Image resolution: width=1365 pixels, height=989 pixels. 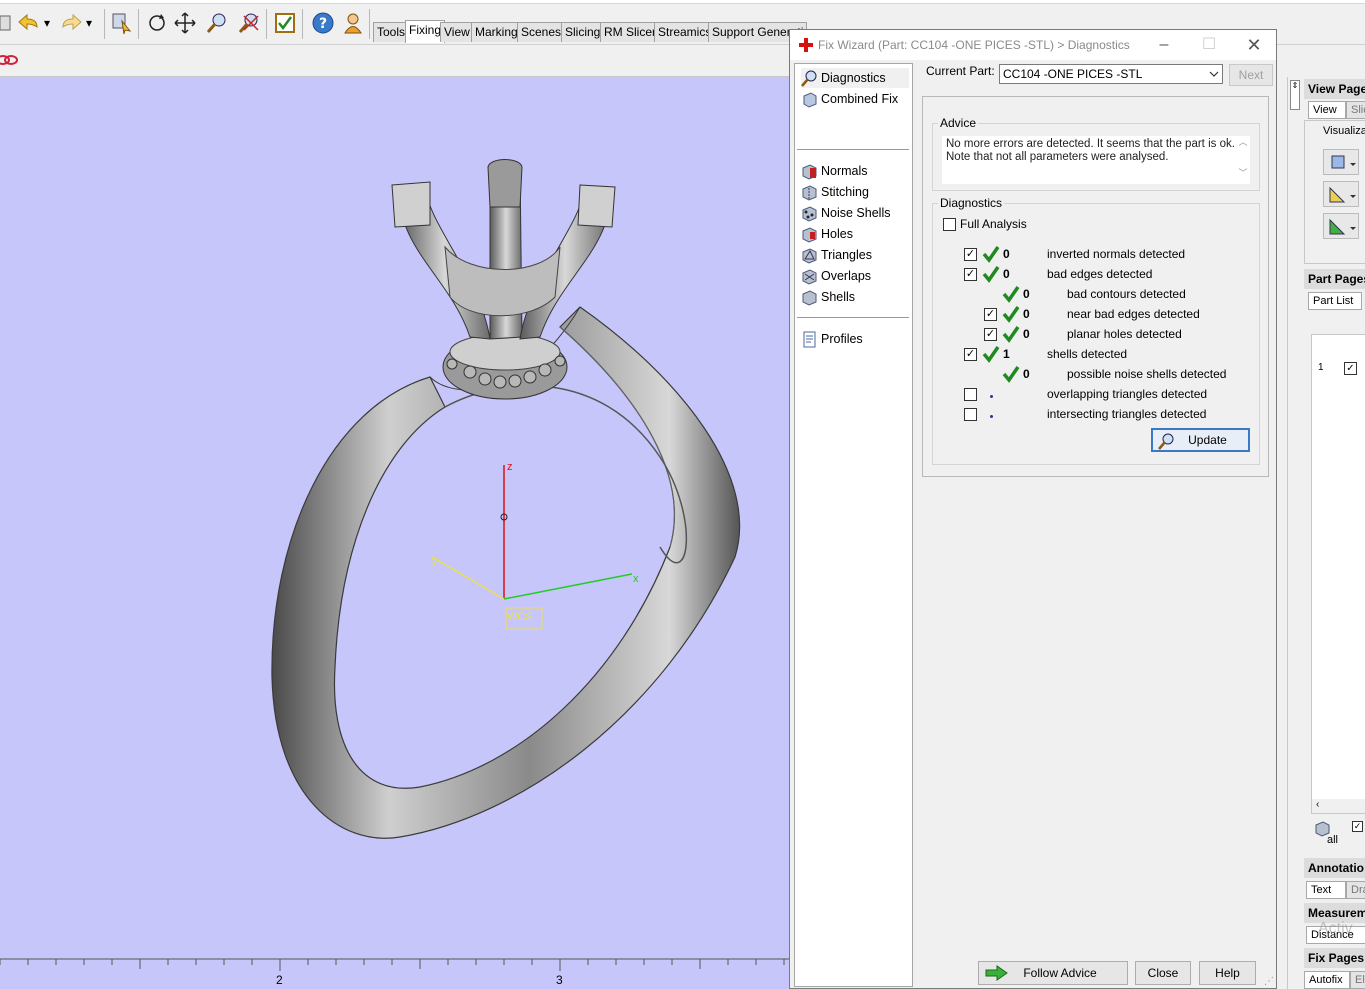 What do you see at coordinates (809, 99) in the screenshot?
I see `combined-fix-icon` at bounding box center [809, 99].